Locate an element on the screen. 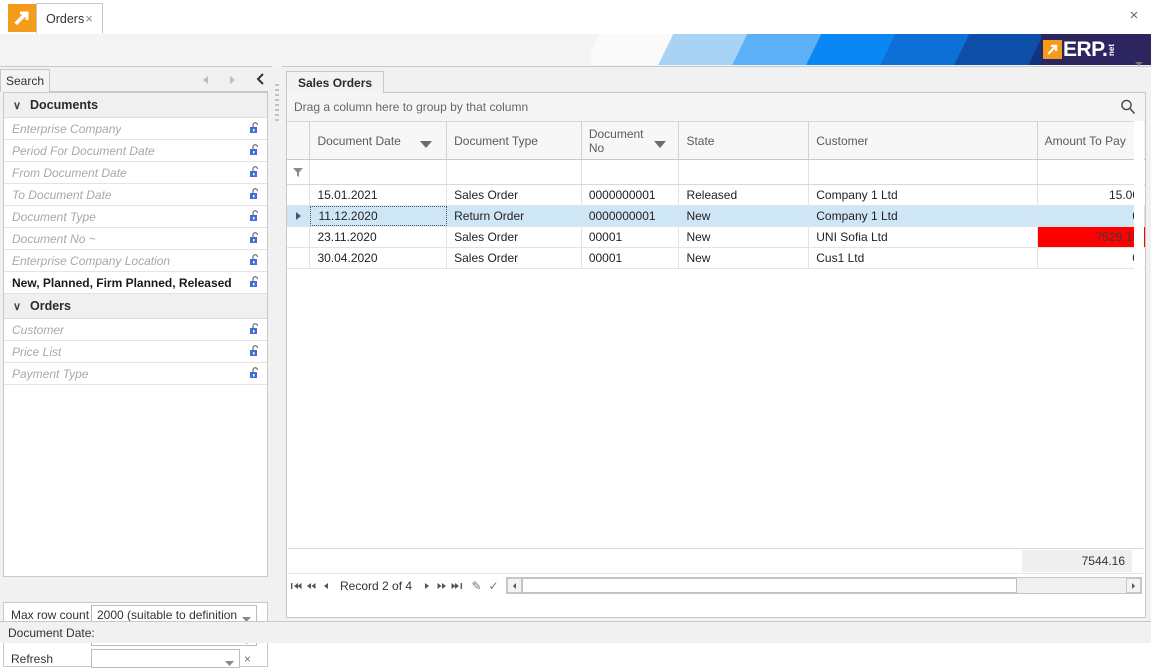  nav-first-button is located at coordinates (295, 586).